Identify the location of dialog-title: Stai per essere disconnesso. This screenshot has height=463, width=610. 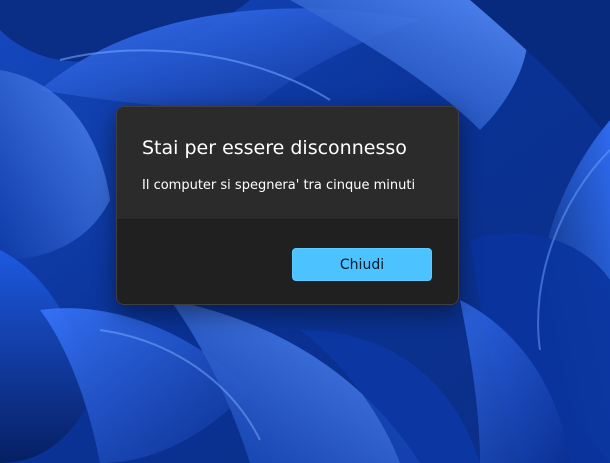
(274, 148).